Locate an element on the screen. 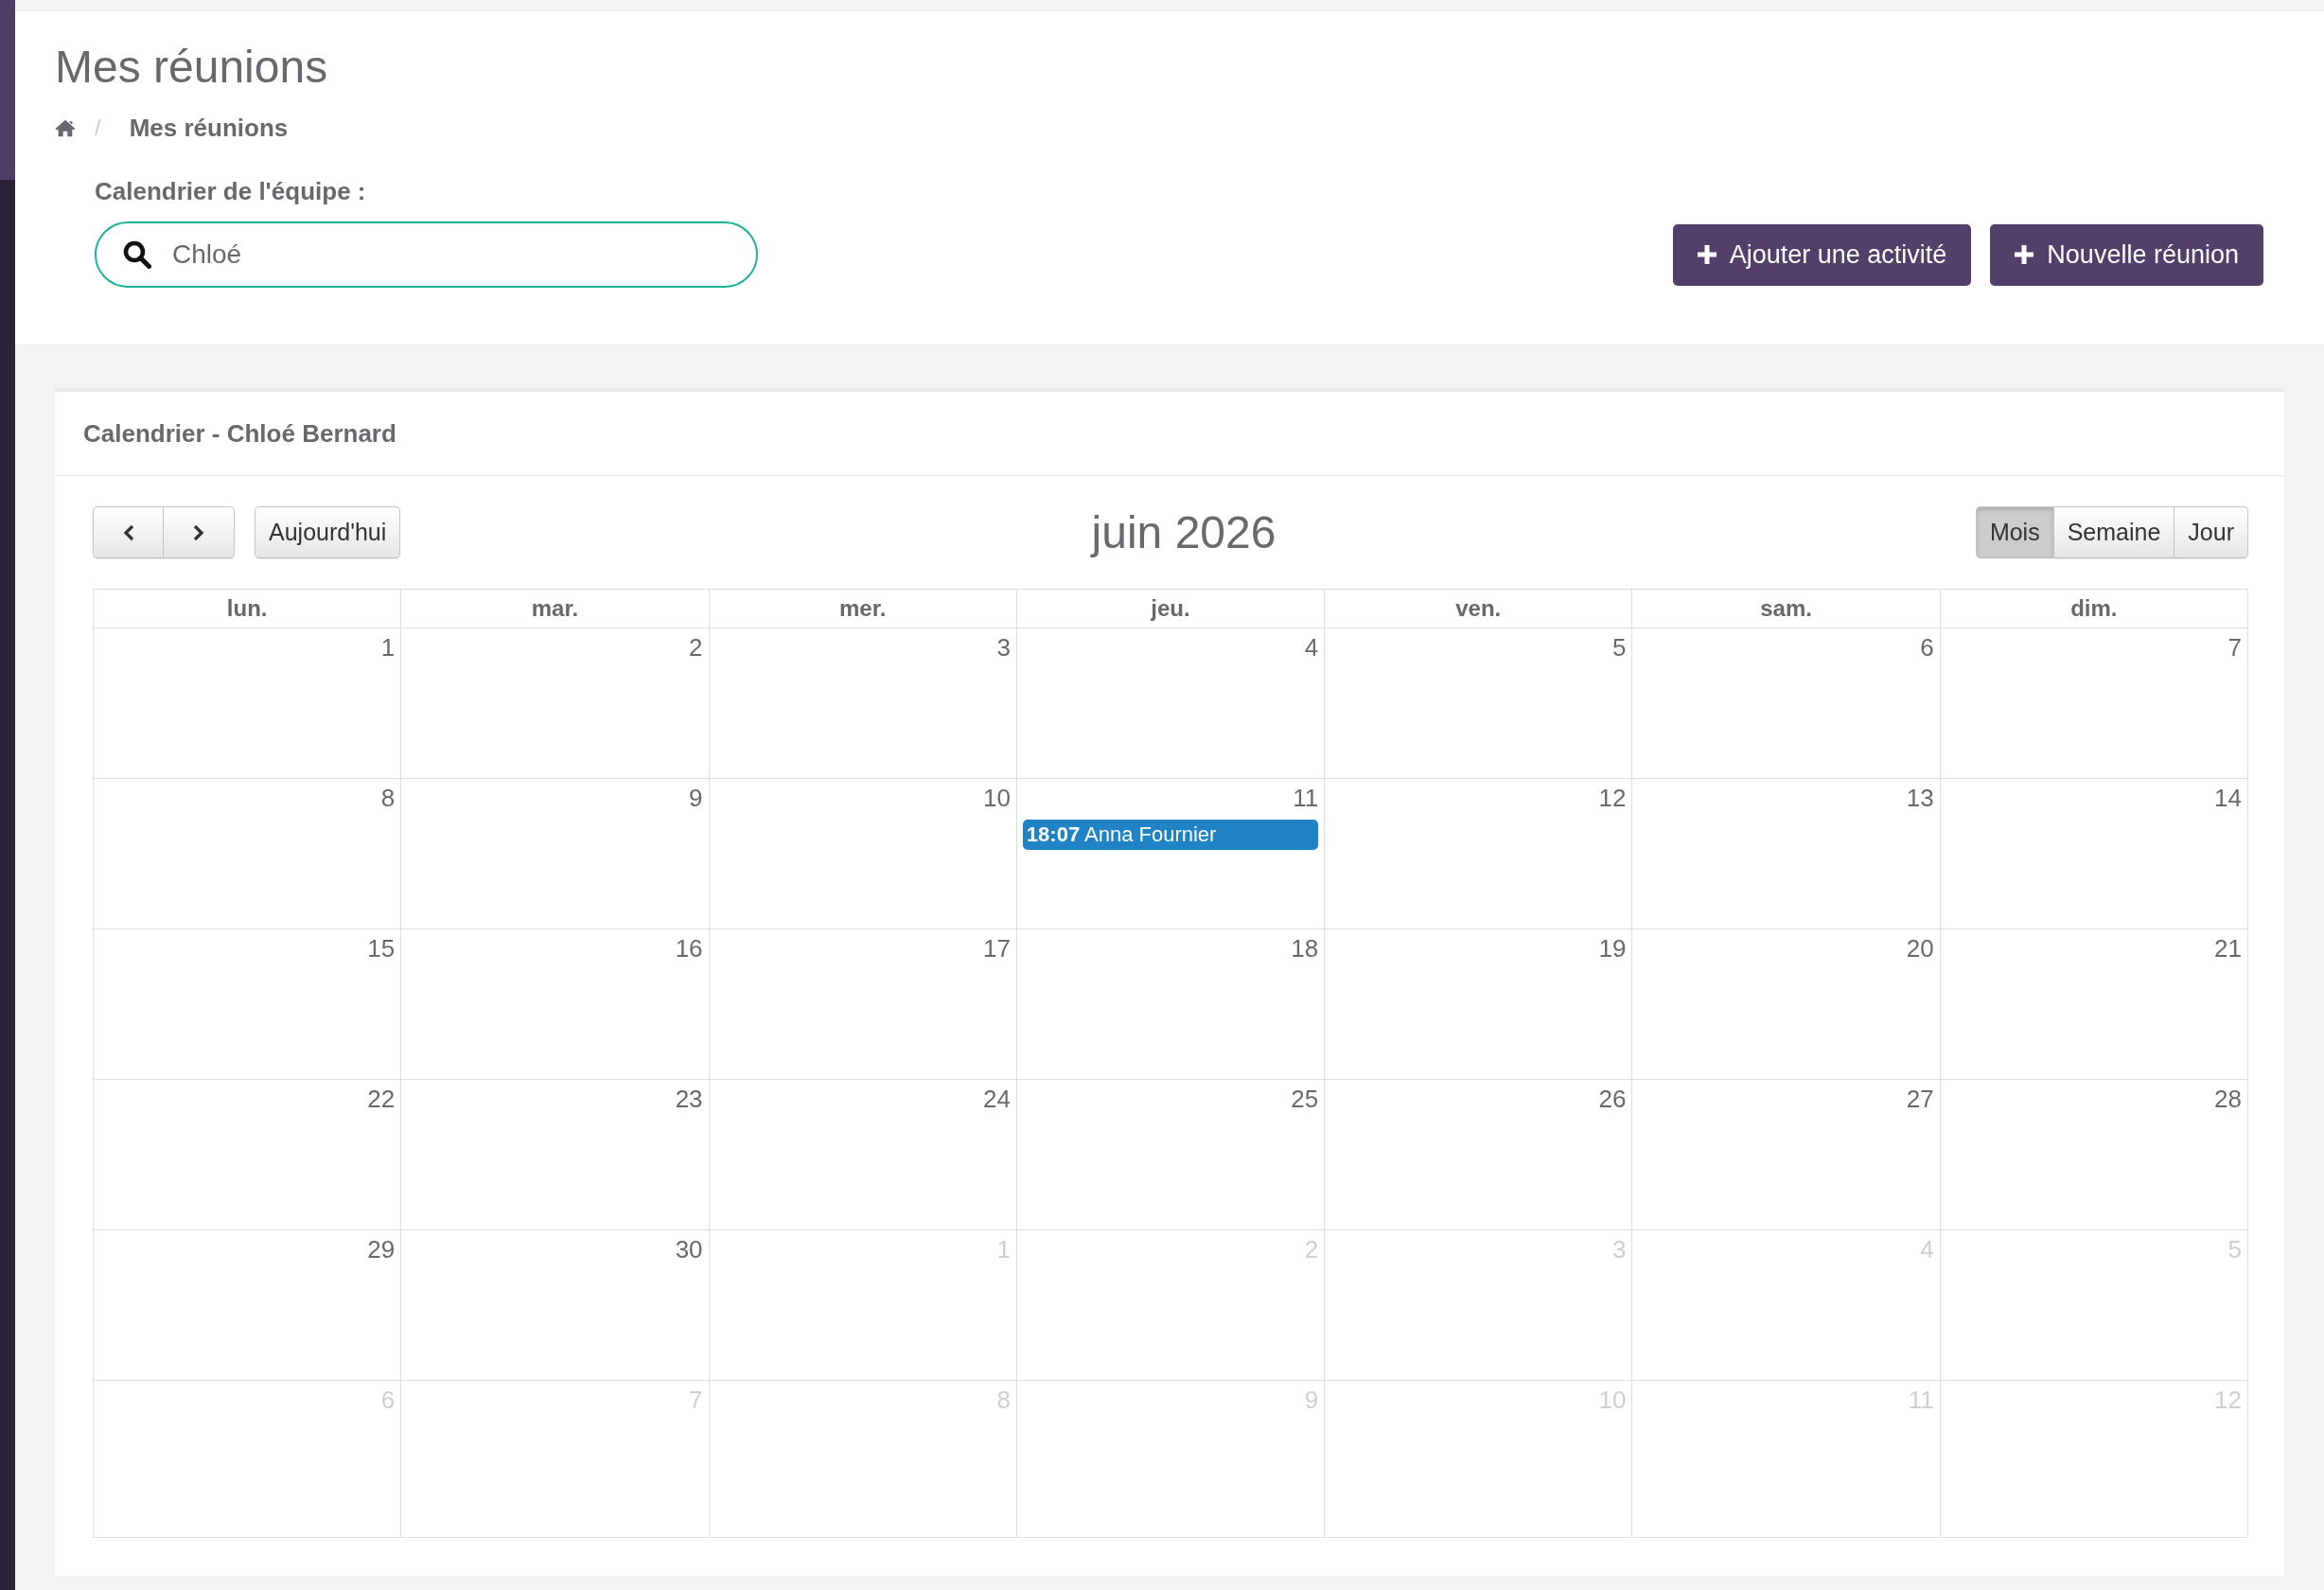  add-button: Nouvelle réunion is located at coordinates (2126, 255).